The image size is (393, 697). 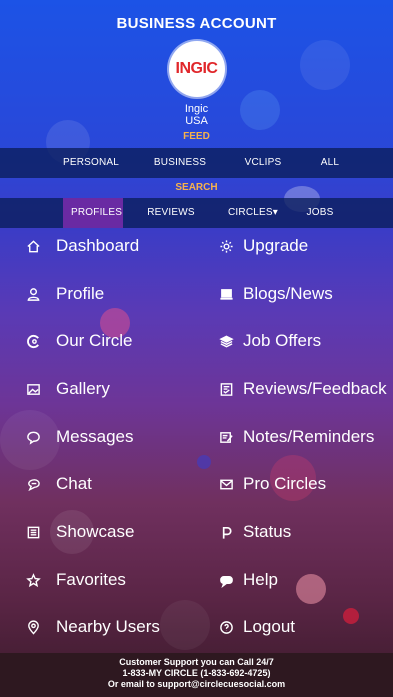 I want to click on profile-logo: INGIC, so click(x=196, y=69).